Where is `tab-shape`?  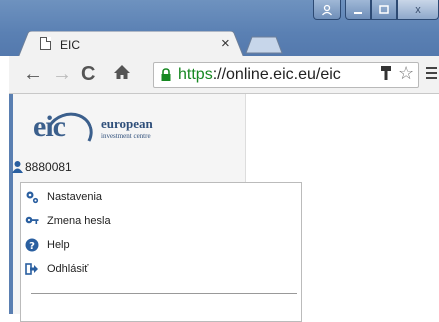 tab-shape is located at coordinates (131, 44).